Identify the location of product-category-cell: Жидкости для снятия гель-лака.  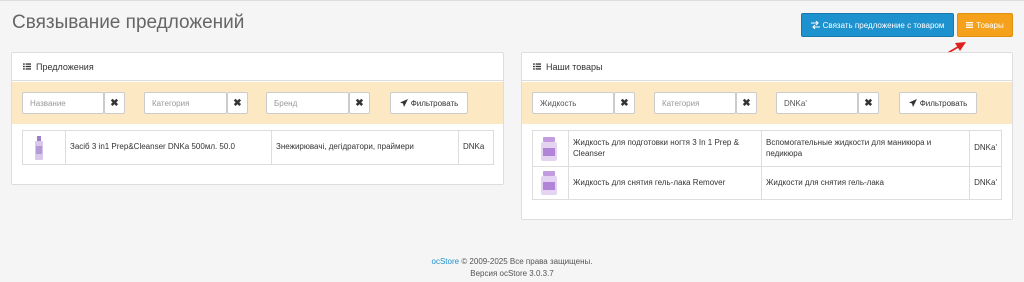
(865, 183).